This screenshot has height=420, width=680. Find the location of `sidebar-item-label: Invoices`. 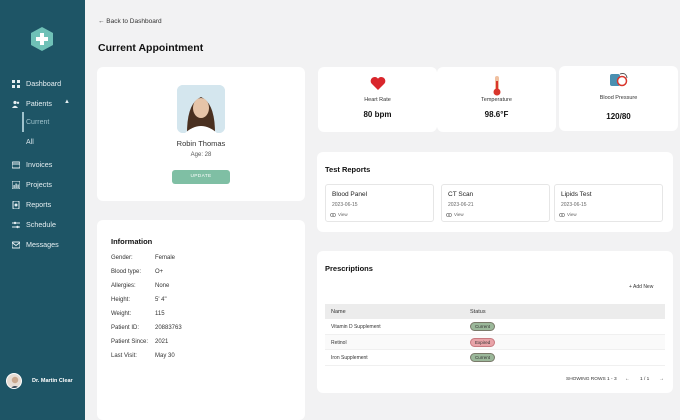

sidebar-item-label: Invoices is located at coordinates (39, 164).